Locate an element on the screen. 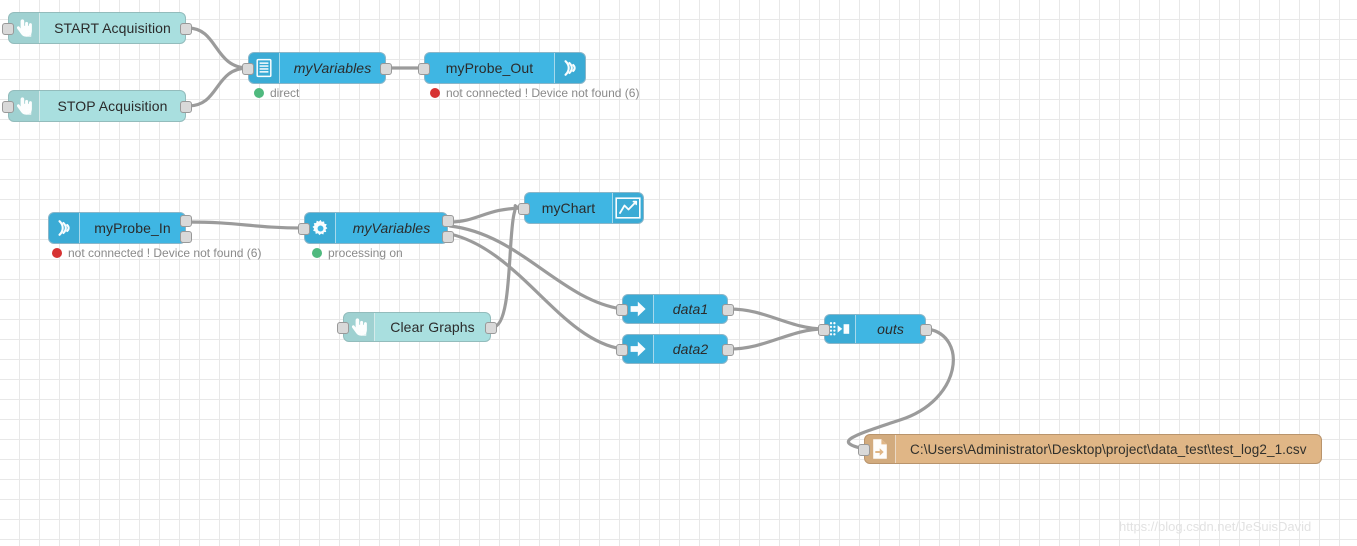 The height and width of the screenshot is (546, 1357). node-data2: data2 is located at coordinates (675, 349).